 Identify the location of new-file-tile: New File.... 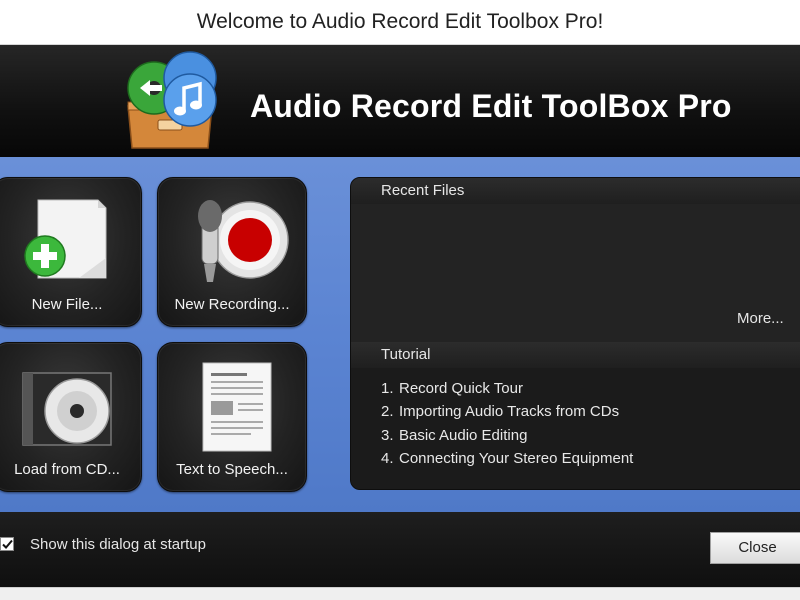
(71, 252).